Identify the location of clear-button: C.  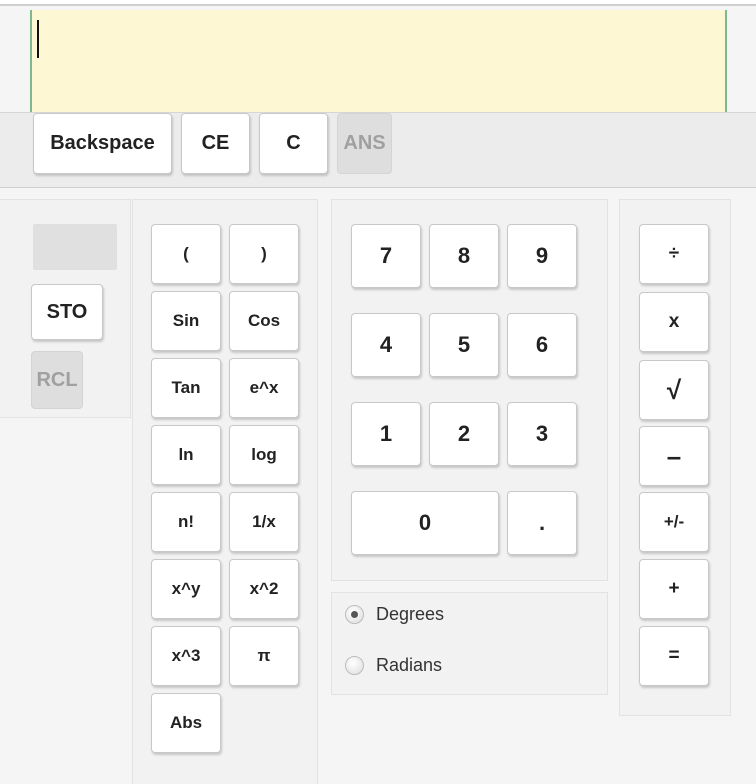
(293, 143).